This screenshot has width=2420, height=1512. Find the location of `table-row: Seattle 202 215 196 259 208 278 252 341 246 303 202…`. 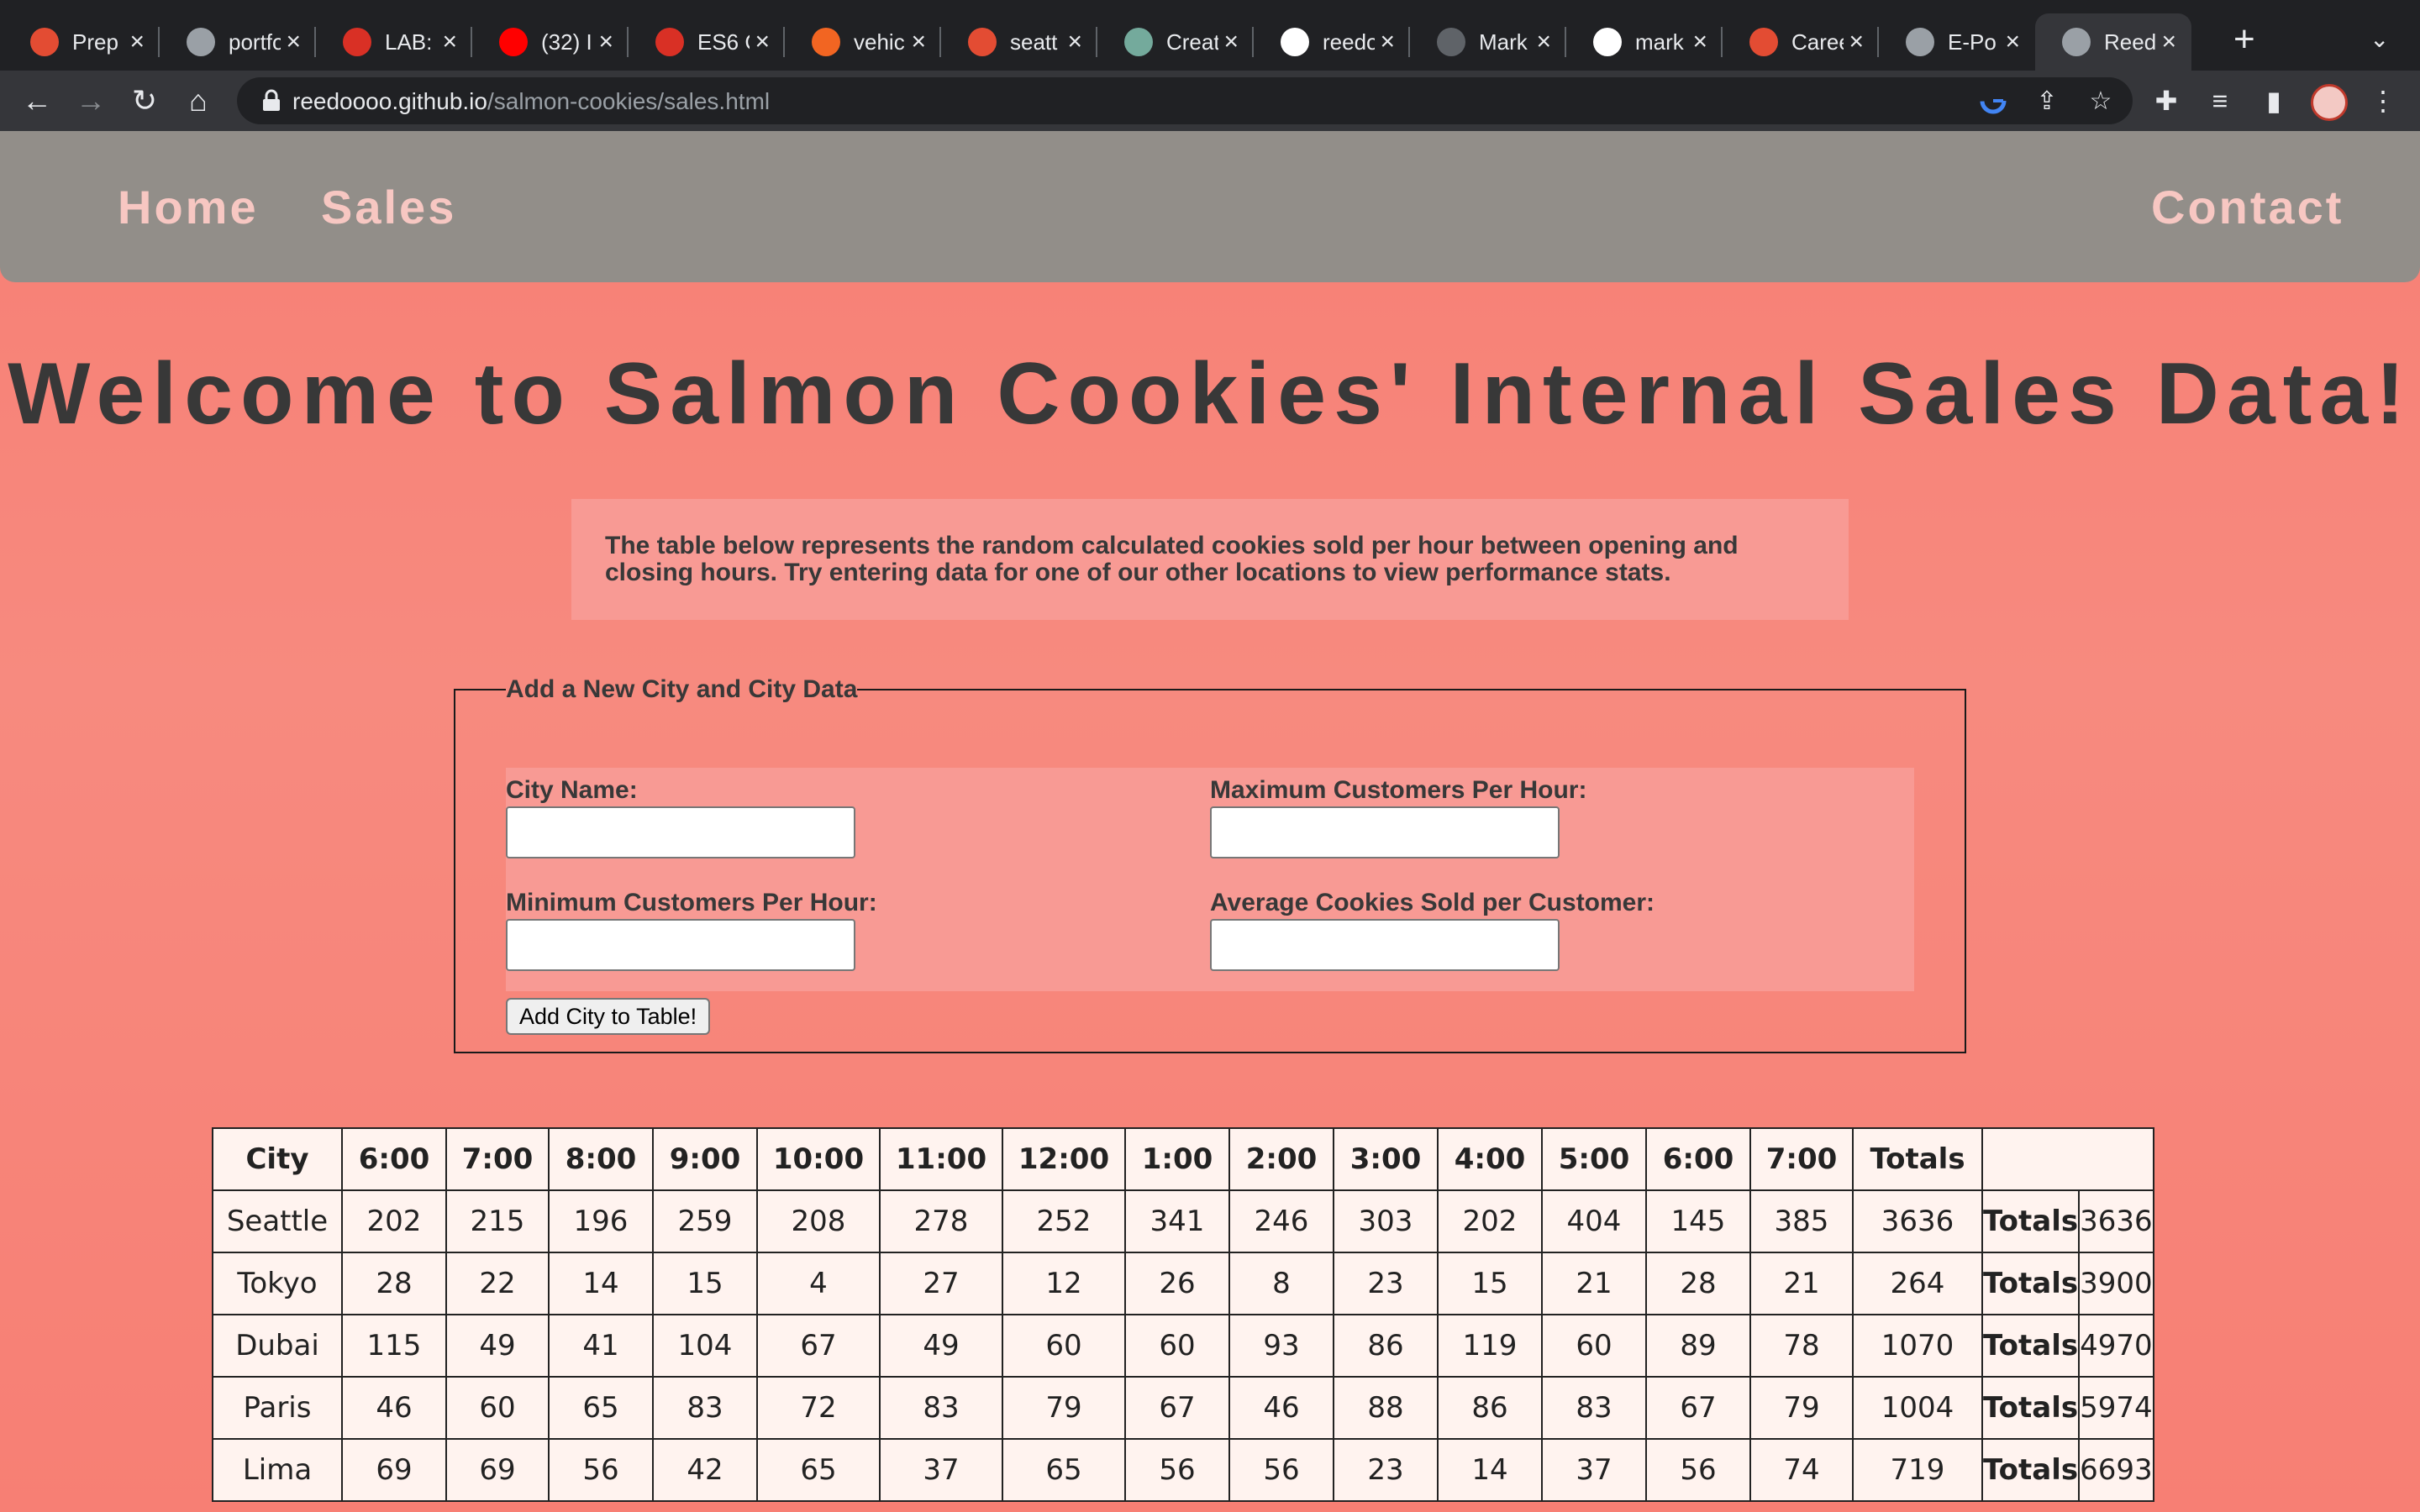

table-row: Seattle 202 215 196 259 208 278 252 341 246 303 202… is located at coordinates (1183, 1221).